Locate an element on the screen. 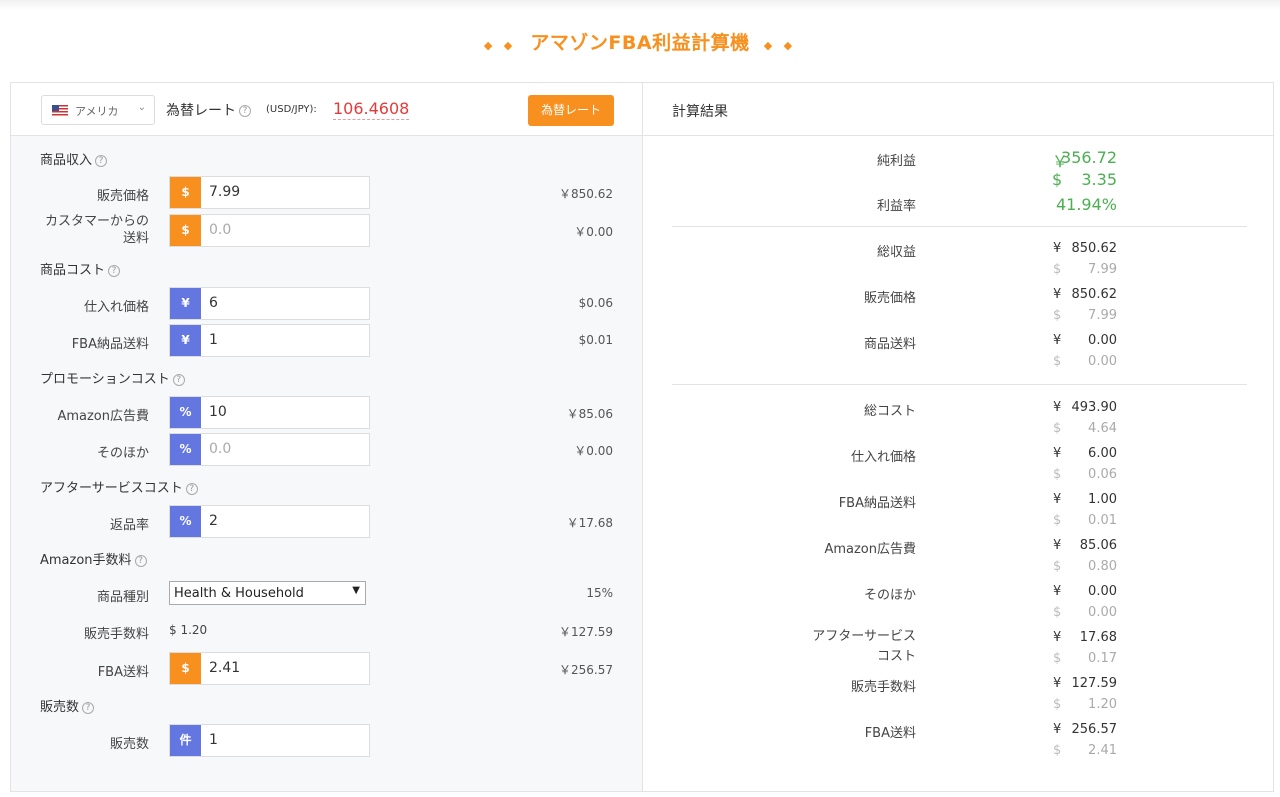 The image size is (1280, 797). result-row-label: FBA納品送料 is located at coordinates (877, 503).